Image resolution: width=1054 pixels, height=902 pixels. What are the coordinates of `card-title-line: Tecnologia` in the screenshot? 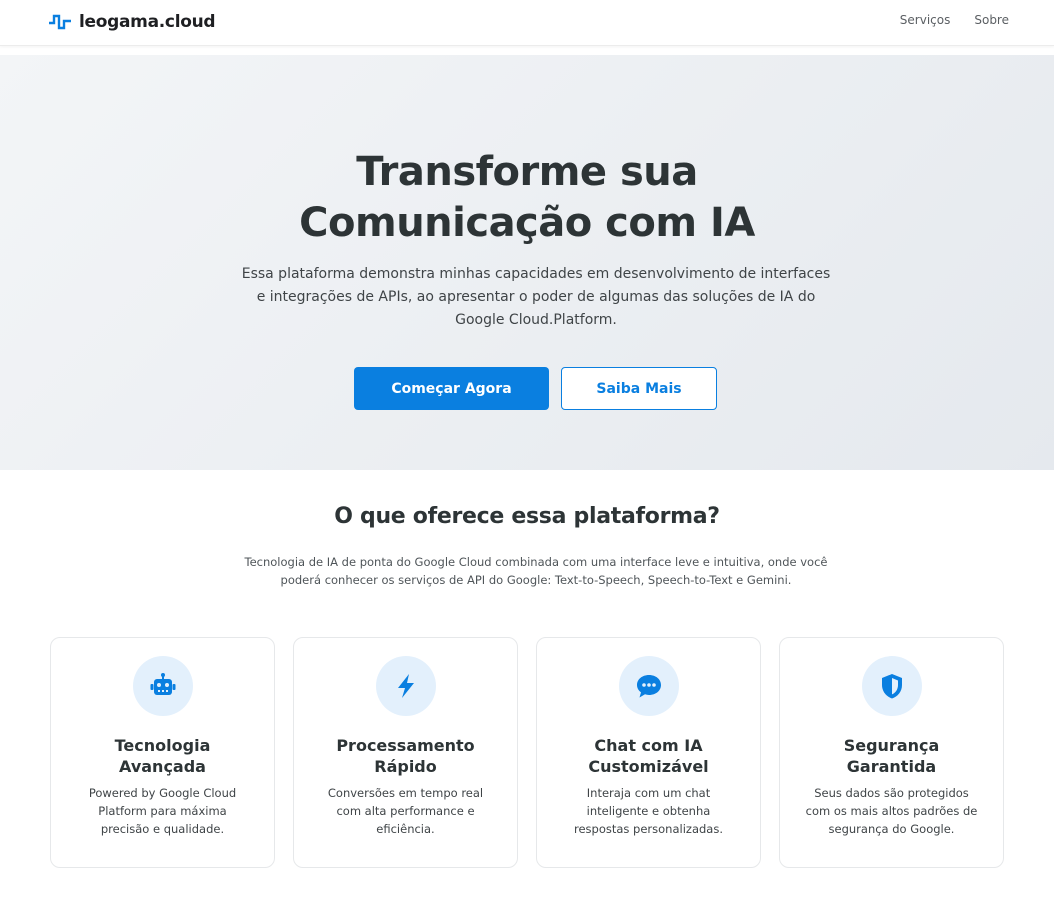 It's located at (162, 745).